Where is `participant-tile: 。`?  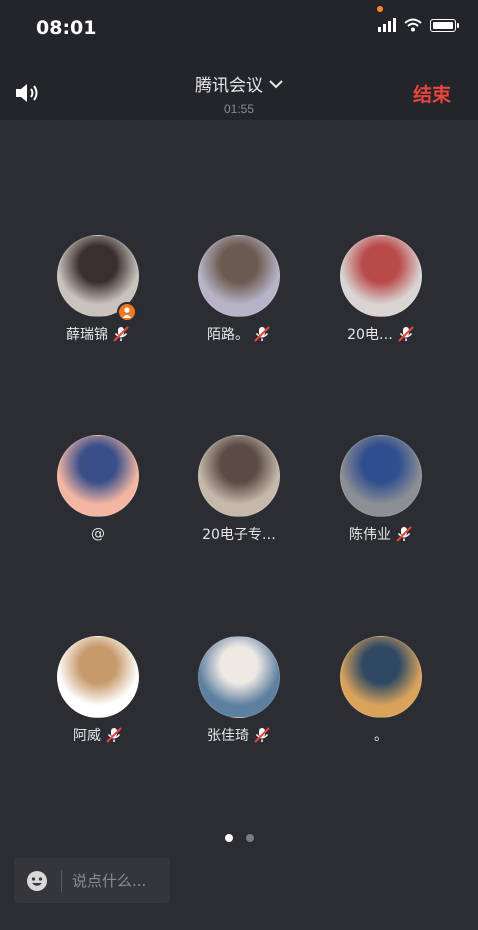
participant-tile: 。 is located at coordinates (381, 690).